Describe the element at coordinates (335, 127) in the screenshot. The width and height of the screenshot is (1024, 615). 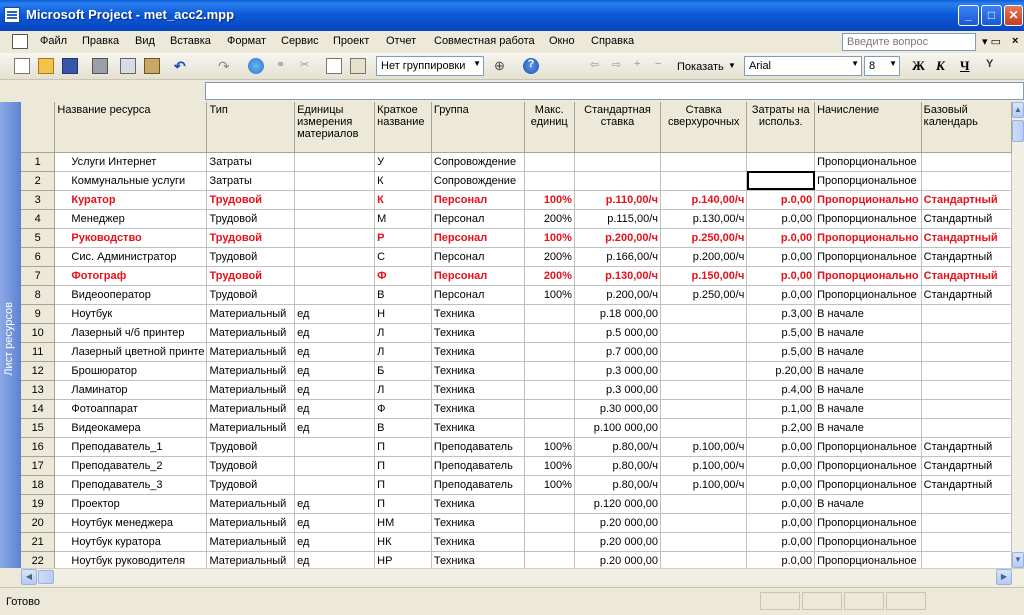
I see `col-material-units: Единицы измерения материалов` at that location.